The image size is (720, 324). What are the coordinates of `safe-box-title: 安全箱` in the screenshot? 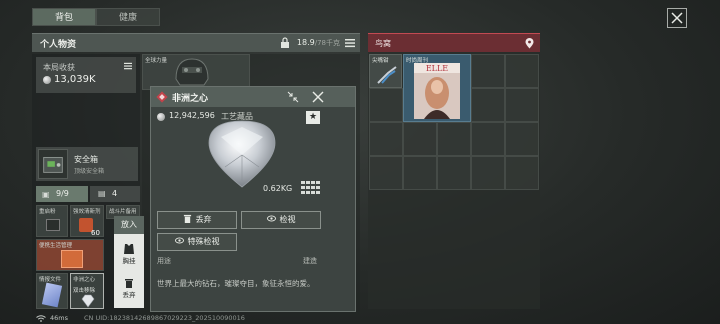 It's located at (86, 159).